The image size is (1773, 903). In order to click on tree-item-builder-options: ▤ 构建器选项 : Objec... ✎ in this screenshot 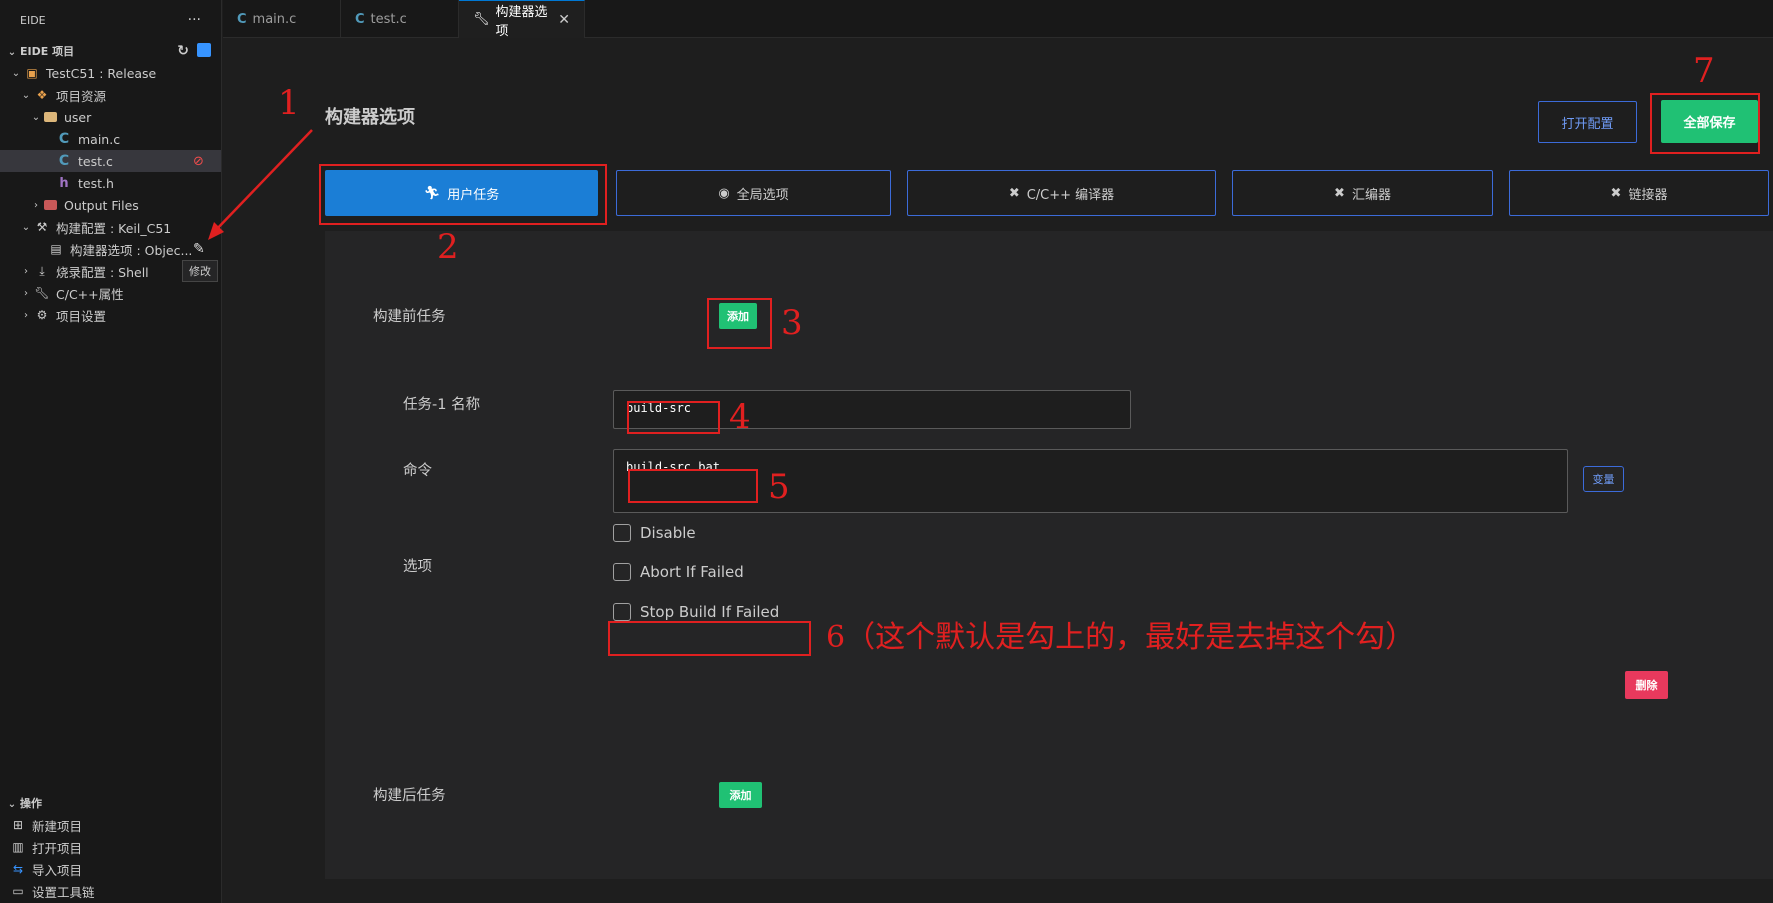, I will do `click(110, 249)`.